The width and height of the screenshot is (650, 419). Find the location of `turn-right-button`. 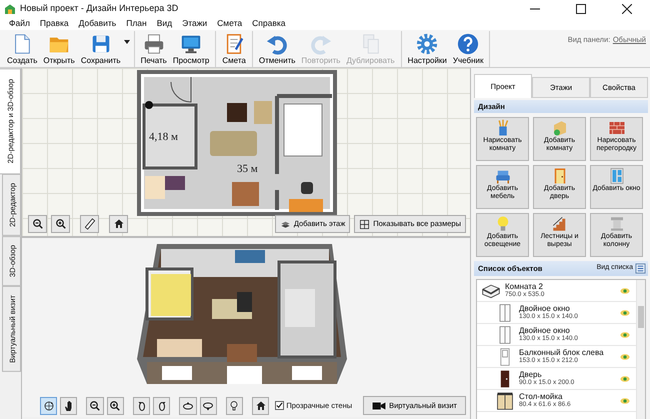

turn-right-button is located at coordinates (161, 405).